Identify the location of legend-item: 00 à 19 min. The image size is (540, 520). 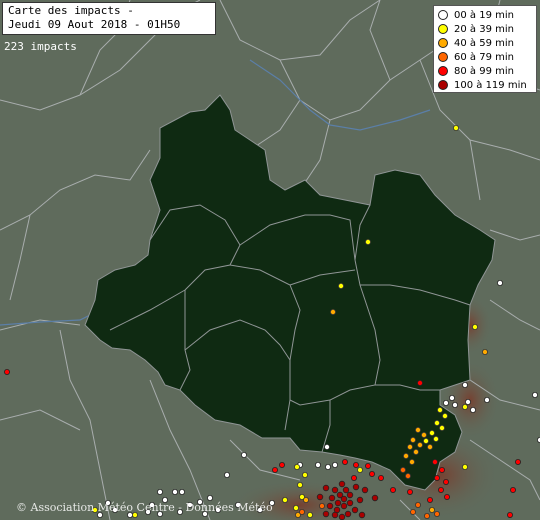
(485, 15).